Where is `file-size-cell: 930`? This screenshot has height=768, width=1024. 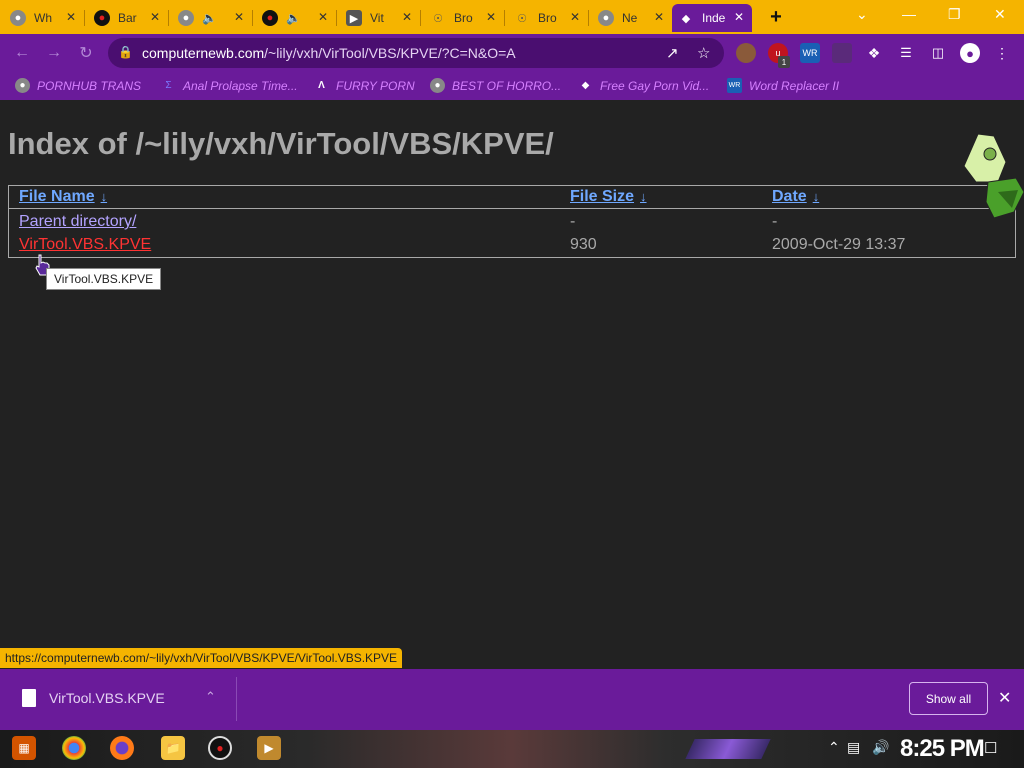 file-size-cell: 930 is located at coordinates (583, 244).